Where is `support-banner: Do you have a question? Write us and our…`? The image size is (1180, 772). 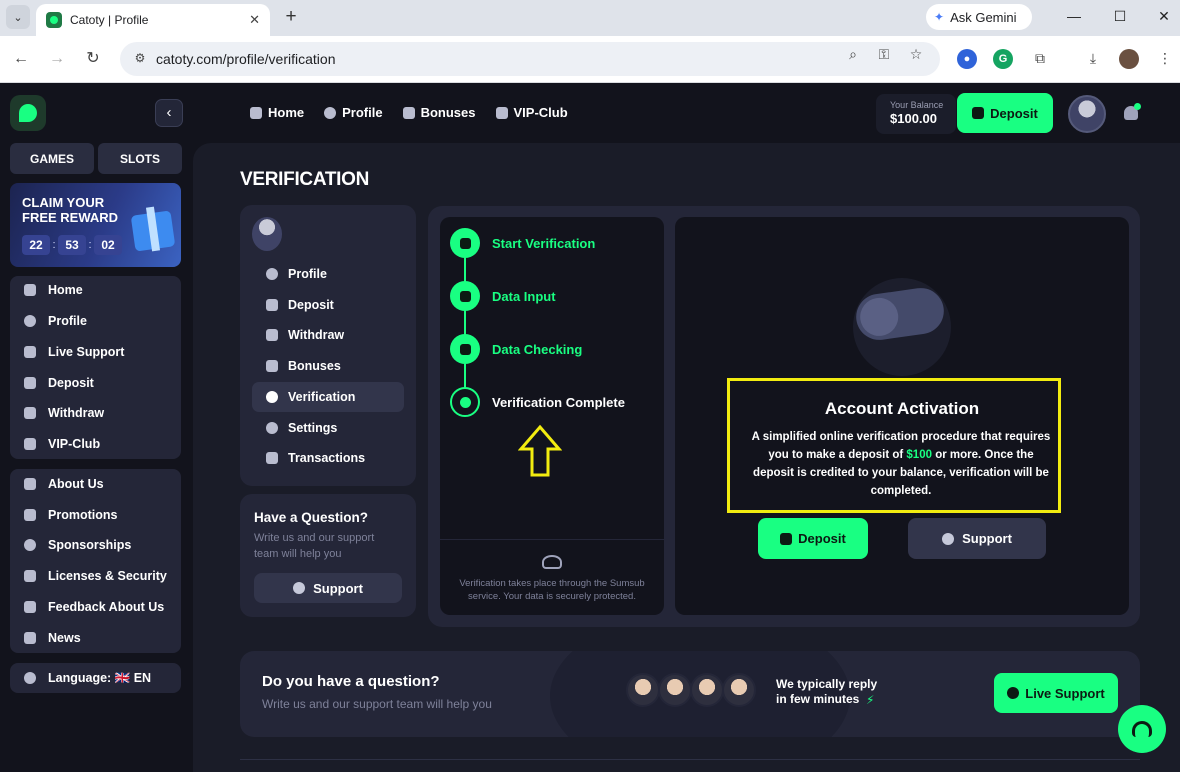 support-banner: Do you have a question? Write us and our… is located at coordinates (690, 694).